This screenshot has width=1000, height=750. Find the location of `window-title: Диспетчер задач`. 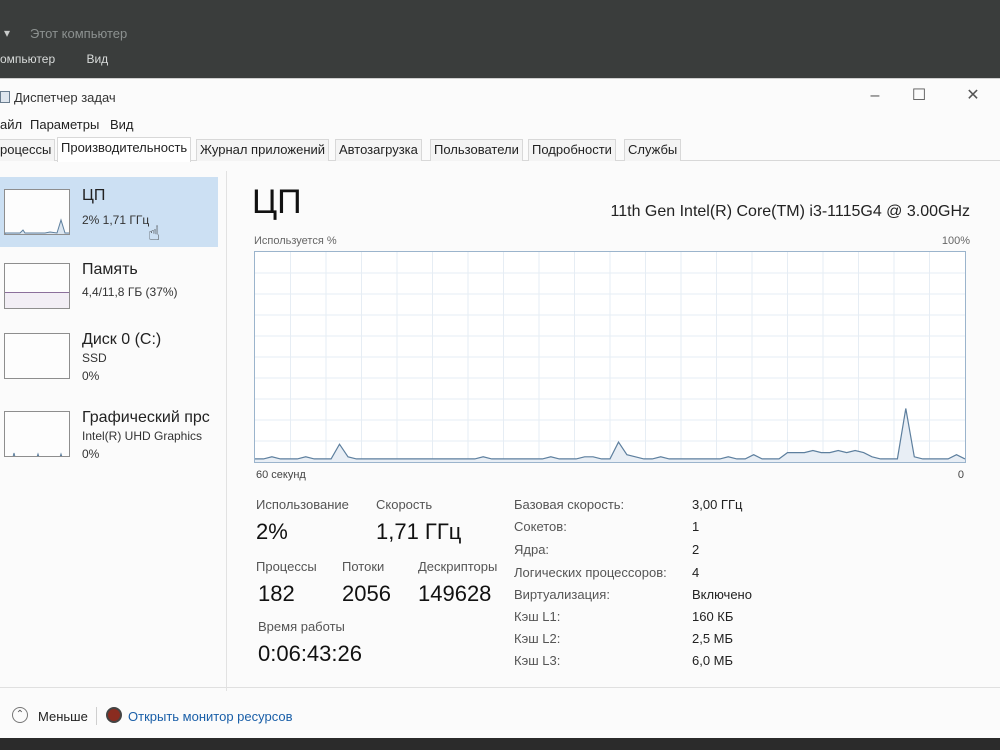

window-title: Диспетчер задач is located at coordinates (65, 97).